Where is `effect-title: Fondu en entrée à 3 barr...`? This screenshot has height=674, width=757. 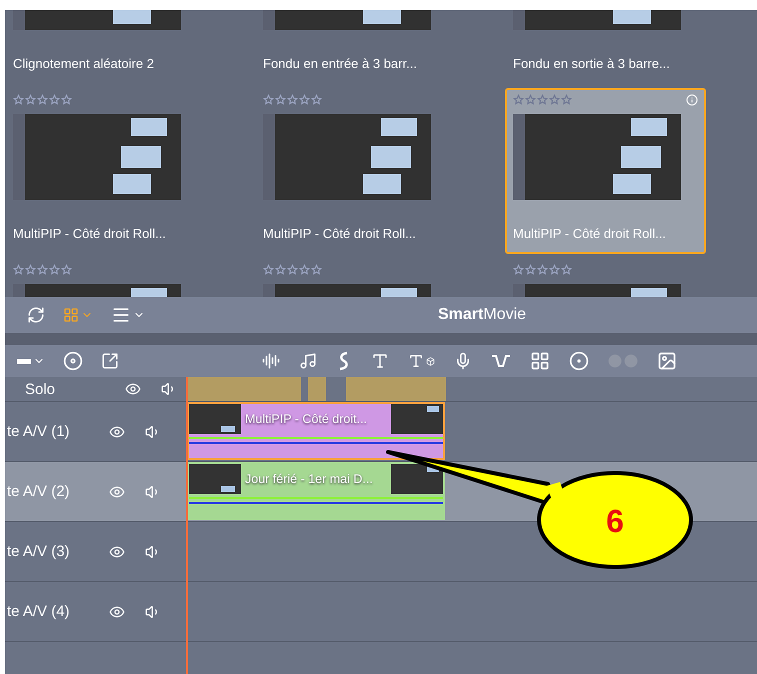 effect-title: Fondu en entrée à 3 barr... is located at coordinates (340, 63).